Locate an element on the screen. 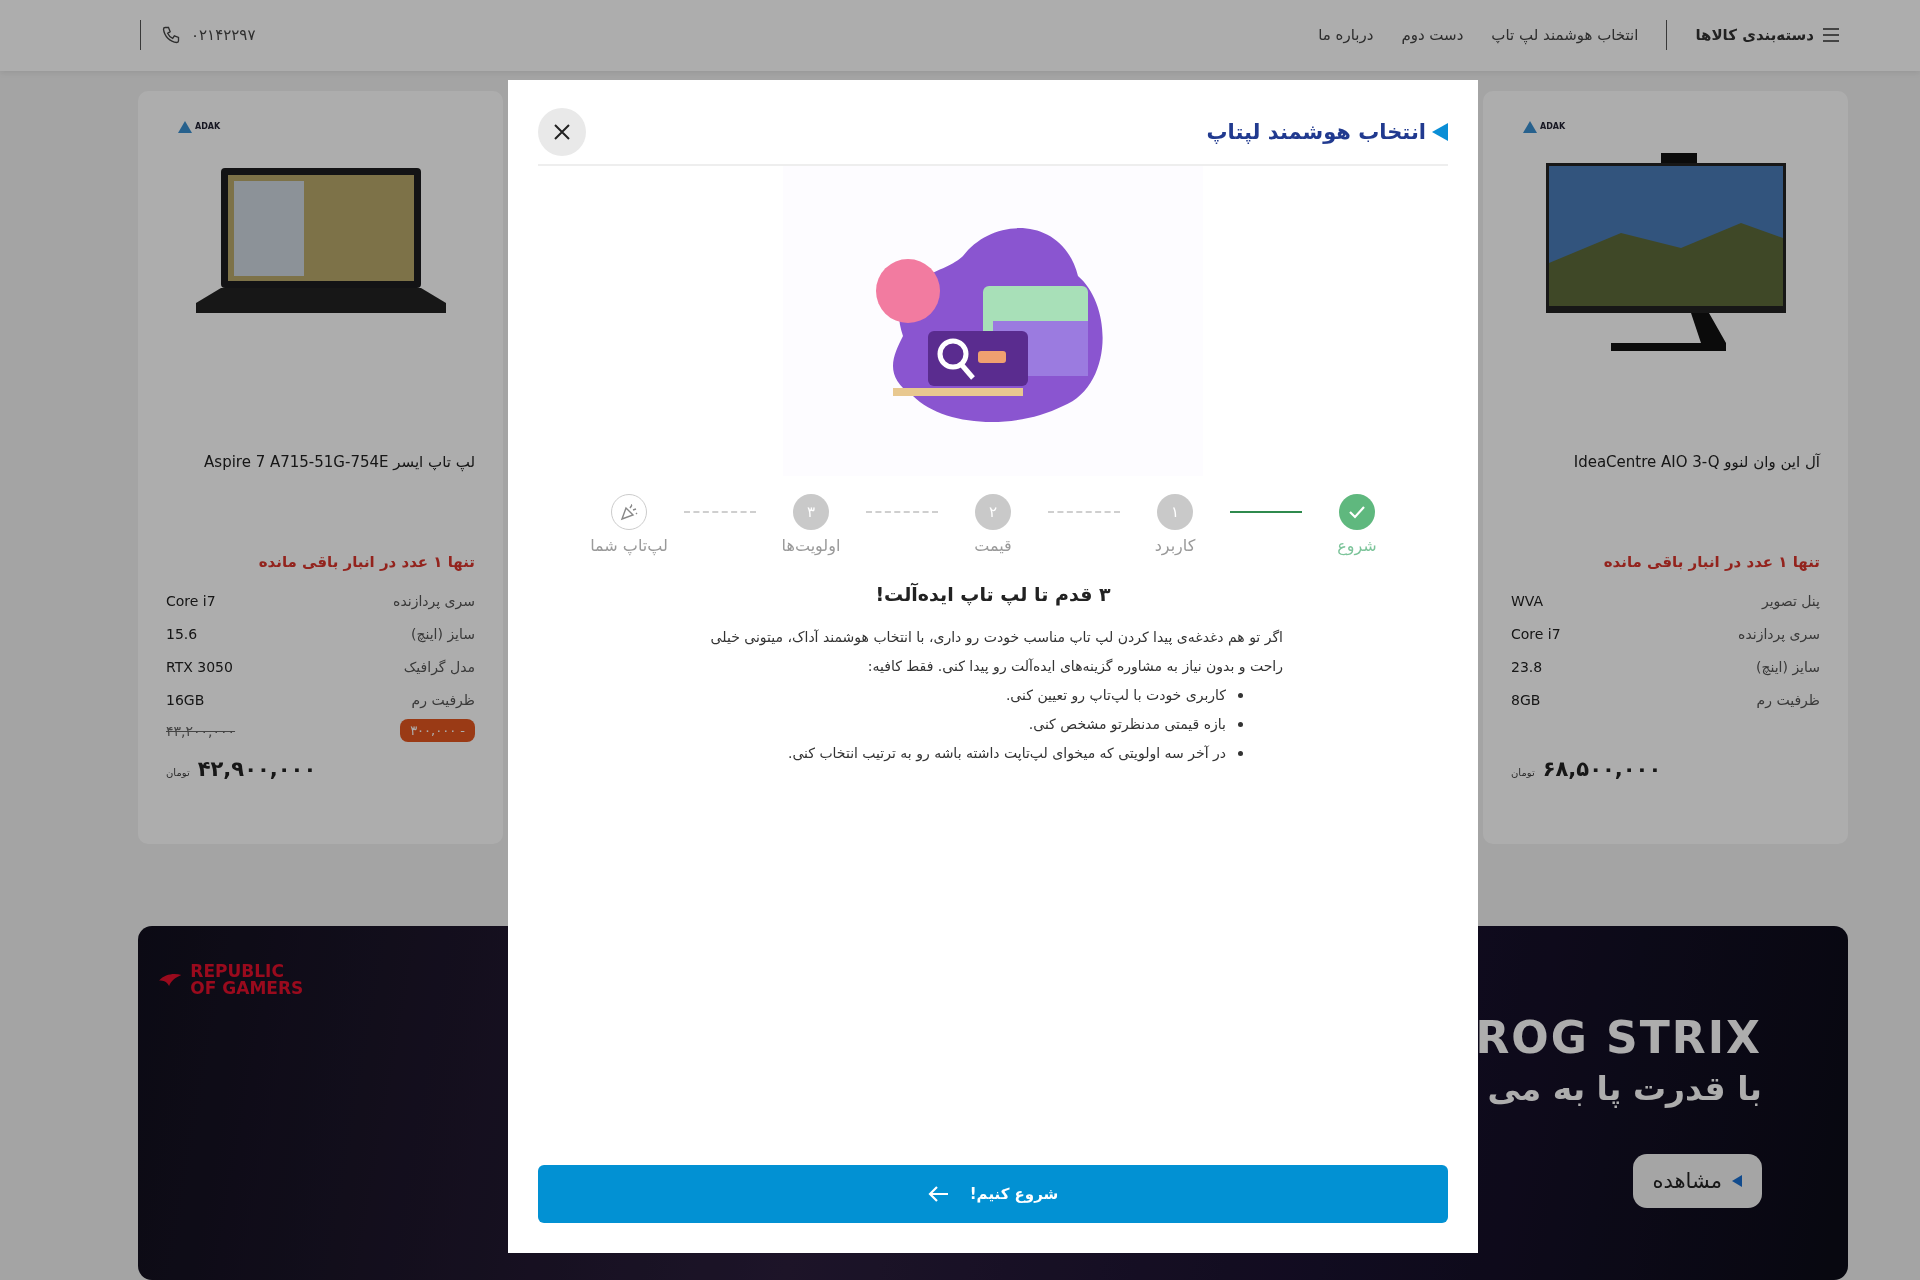 Image resolution: width=1920 pixels, height=1280 pixels. view-button: مشاهده is located at coordinates (1697, 1180).